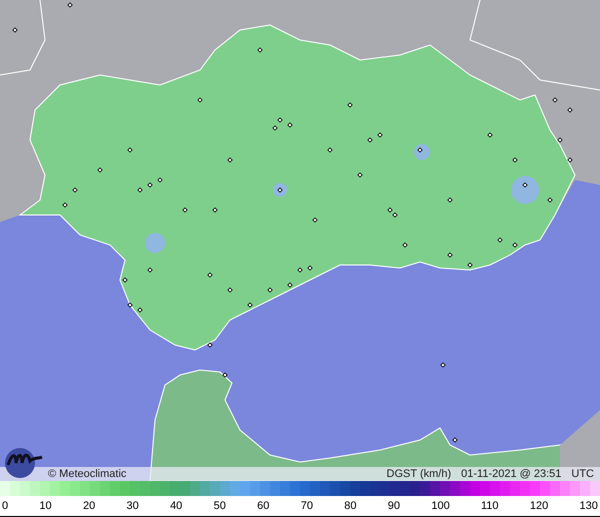 The image size is (600, 517). Describe the element at coordinates (582, 474) in the screenshot. I see `caption-text: UTC` at that location.